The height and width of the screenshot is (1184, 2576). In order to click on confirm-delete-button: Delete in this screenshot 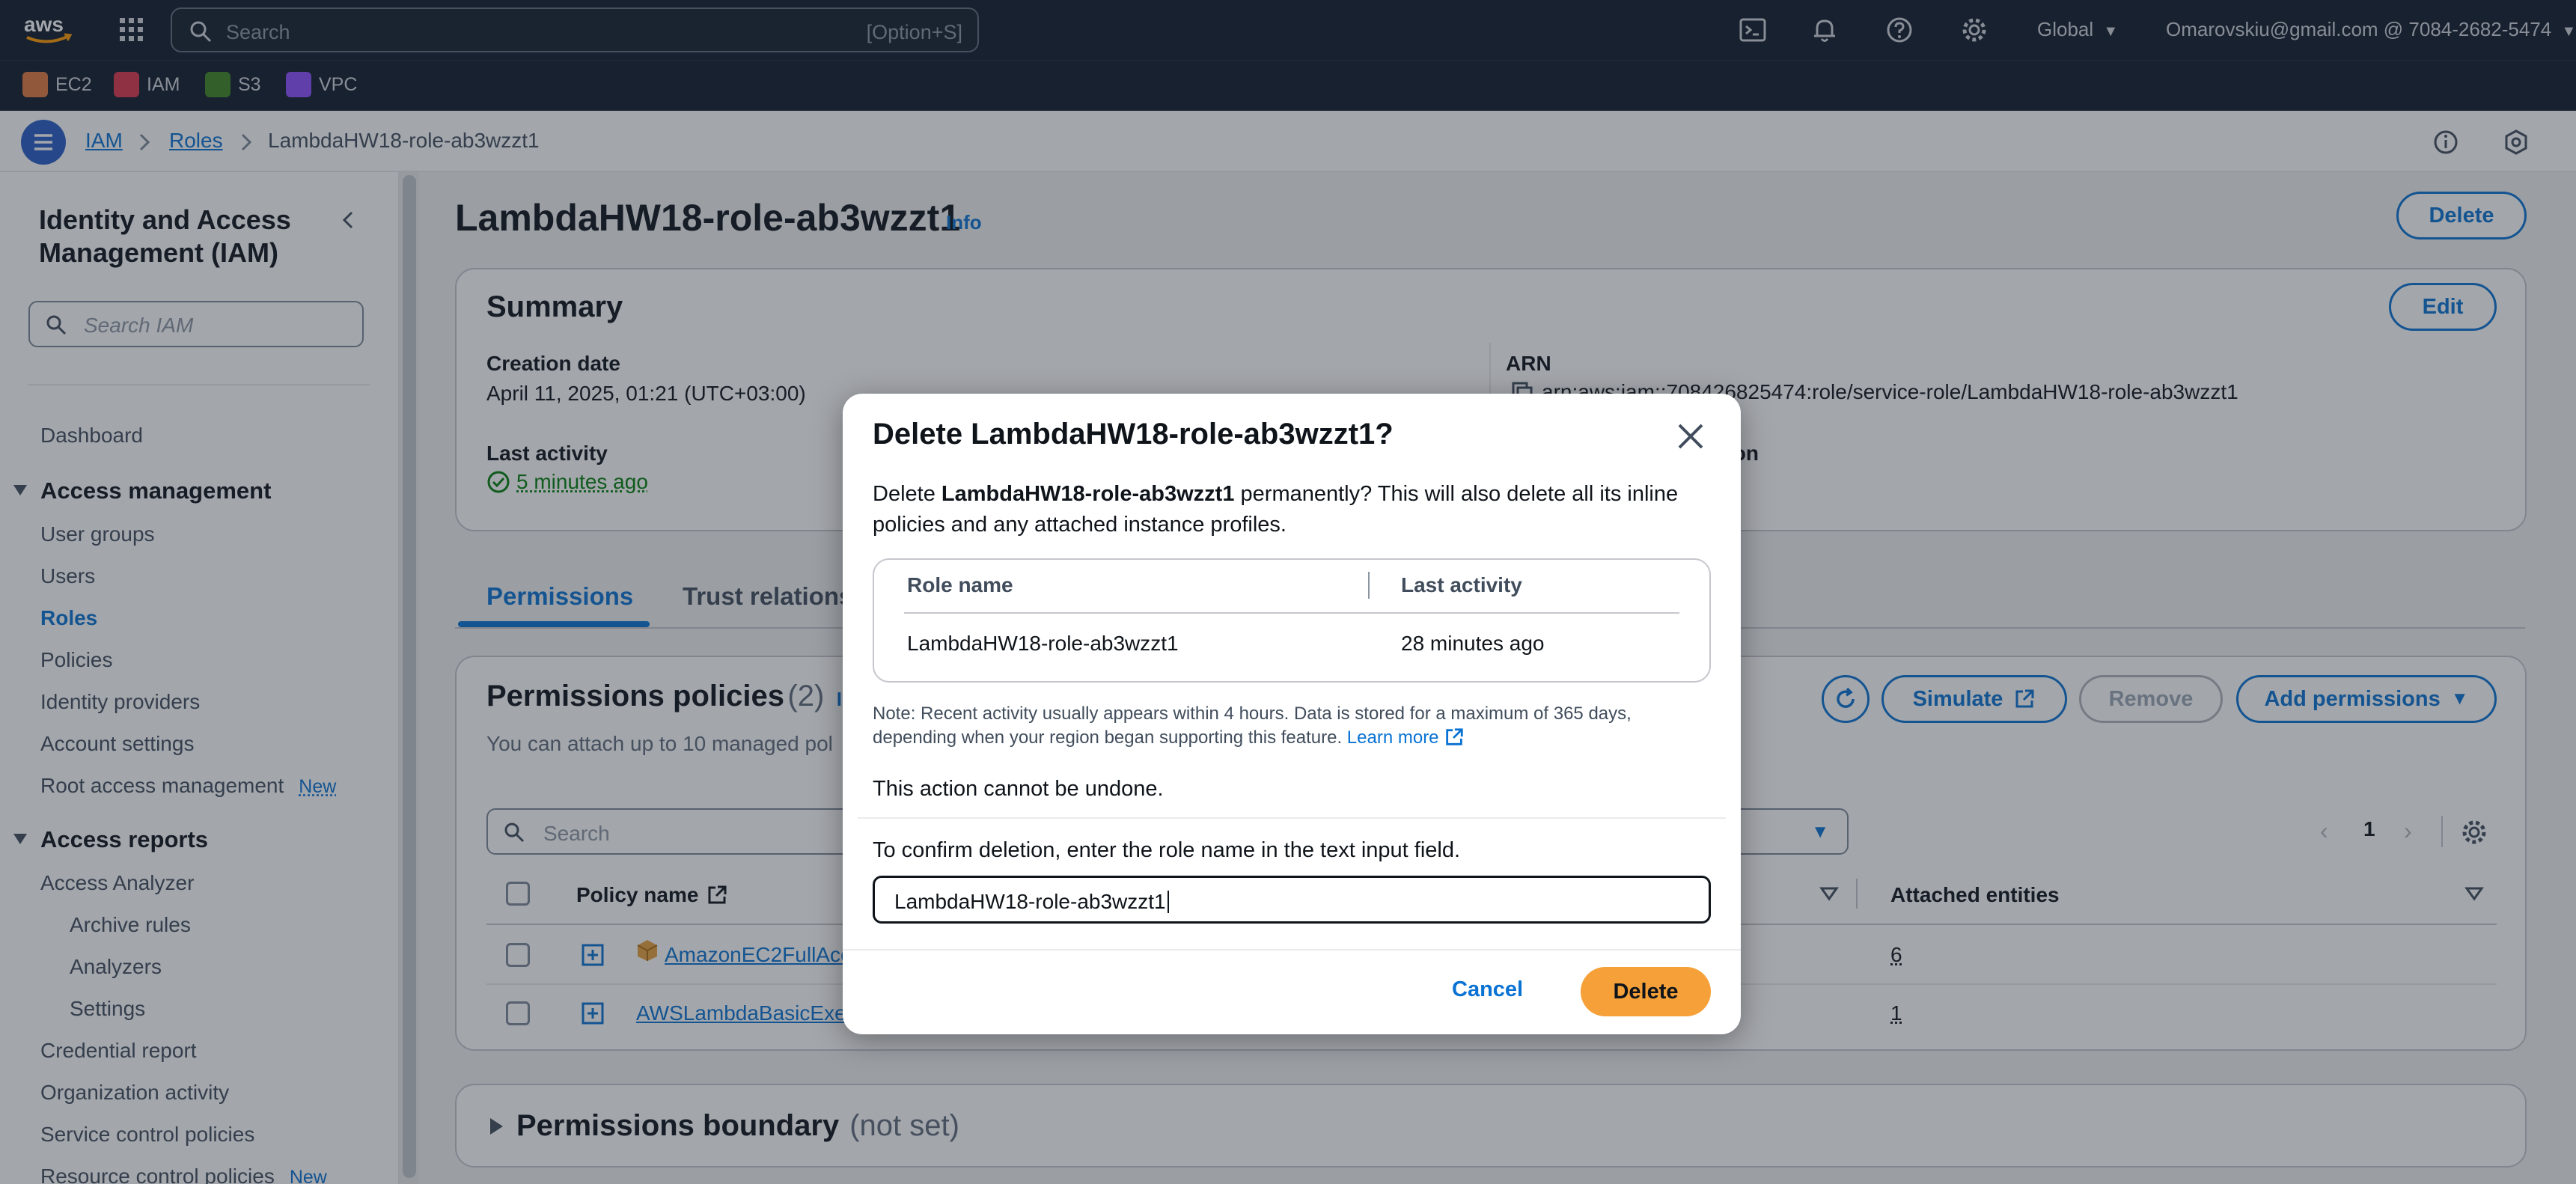, I will do `click(1646, 992)`.